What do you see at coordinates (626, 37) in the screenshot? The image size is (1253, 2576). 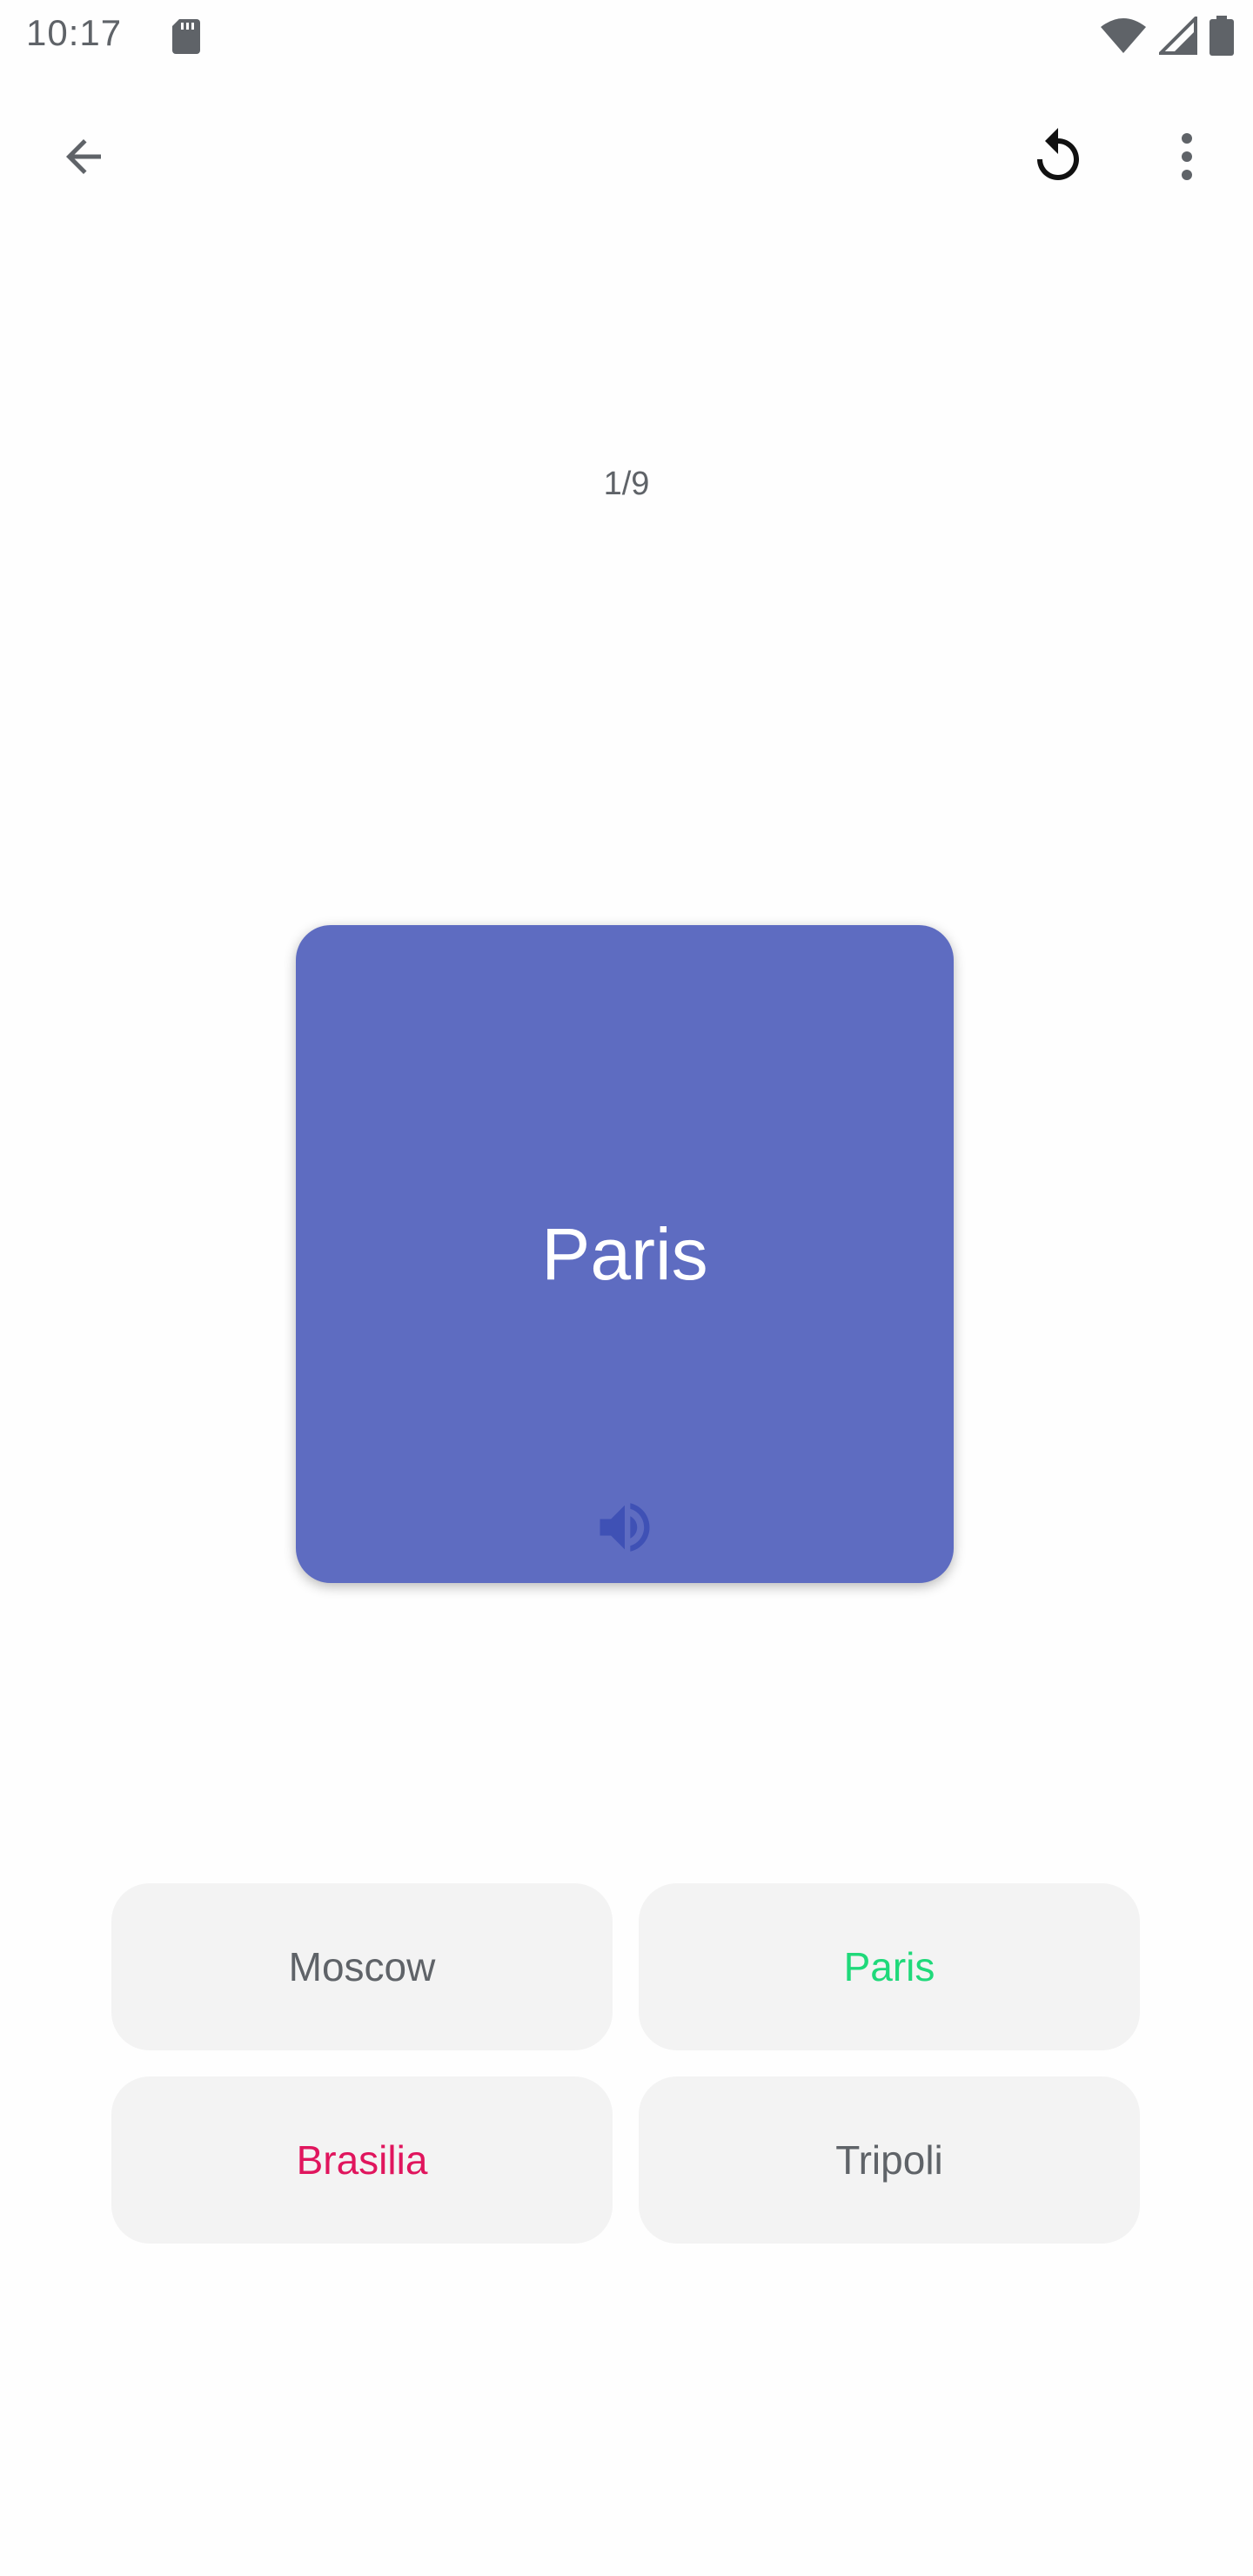 I see `status-bar: 10:17` at bounding box center [626, 37].